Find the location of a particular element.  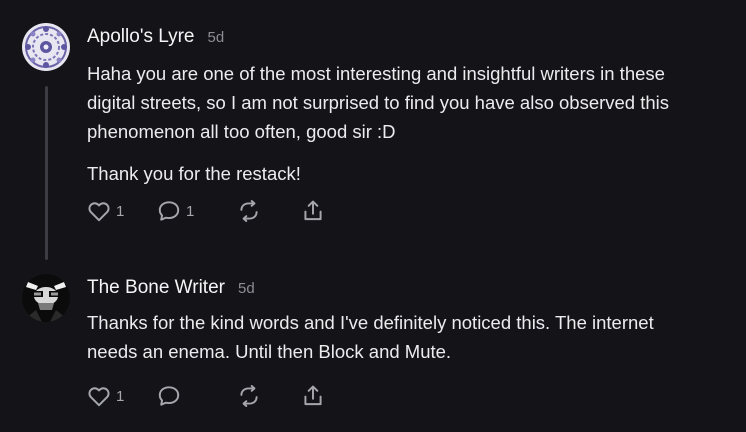

text-line: Thank you for the restack! is located at coordinates (194, 173).